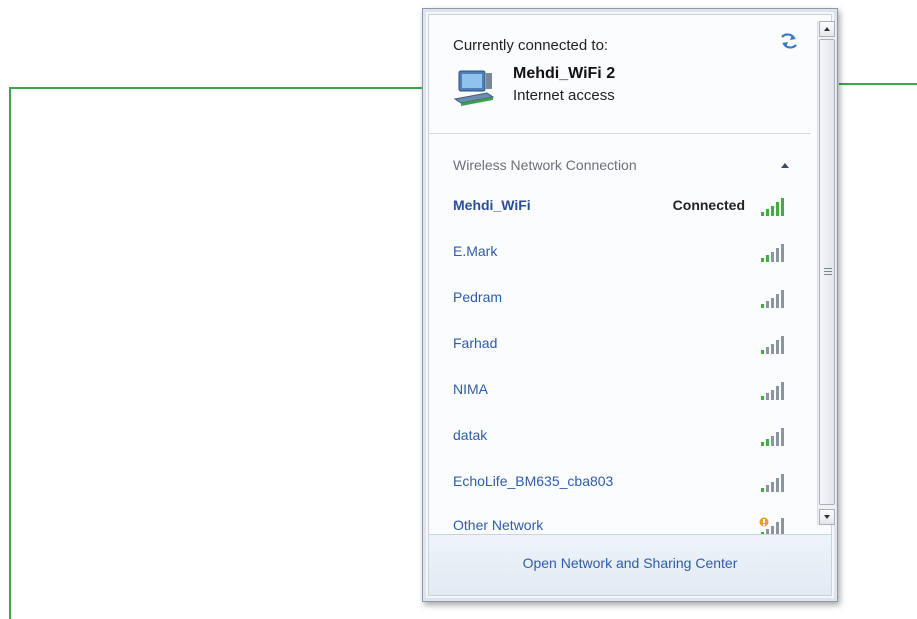  I want to click on scroll-up-button, so click(827, 29).